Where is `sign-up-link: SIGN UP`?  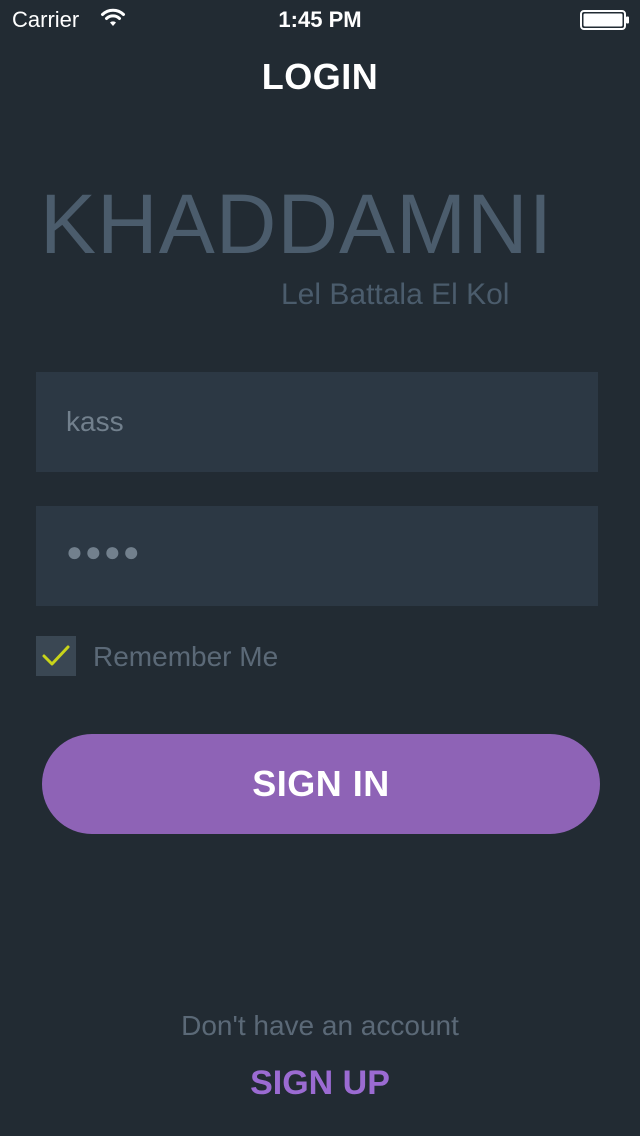
sign-up-link: SIGN UP is located at coordinates (320, 1083).